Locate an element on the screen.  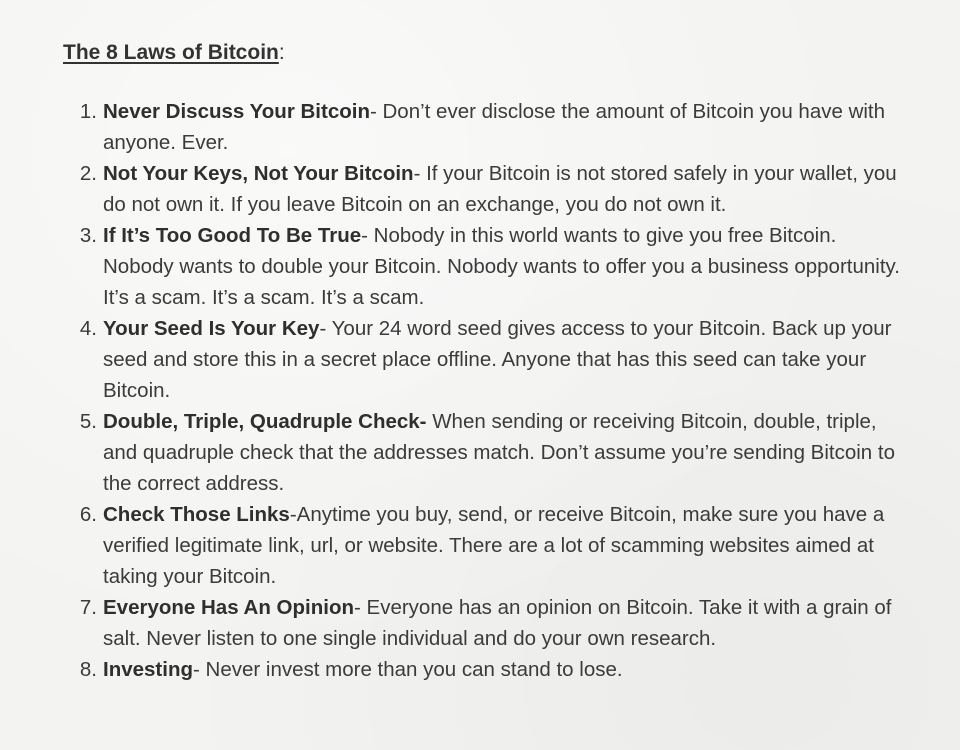
law-title: Double, Triple, Quadruple Check- is located at coordinates (265, 421).